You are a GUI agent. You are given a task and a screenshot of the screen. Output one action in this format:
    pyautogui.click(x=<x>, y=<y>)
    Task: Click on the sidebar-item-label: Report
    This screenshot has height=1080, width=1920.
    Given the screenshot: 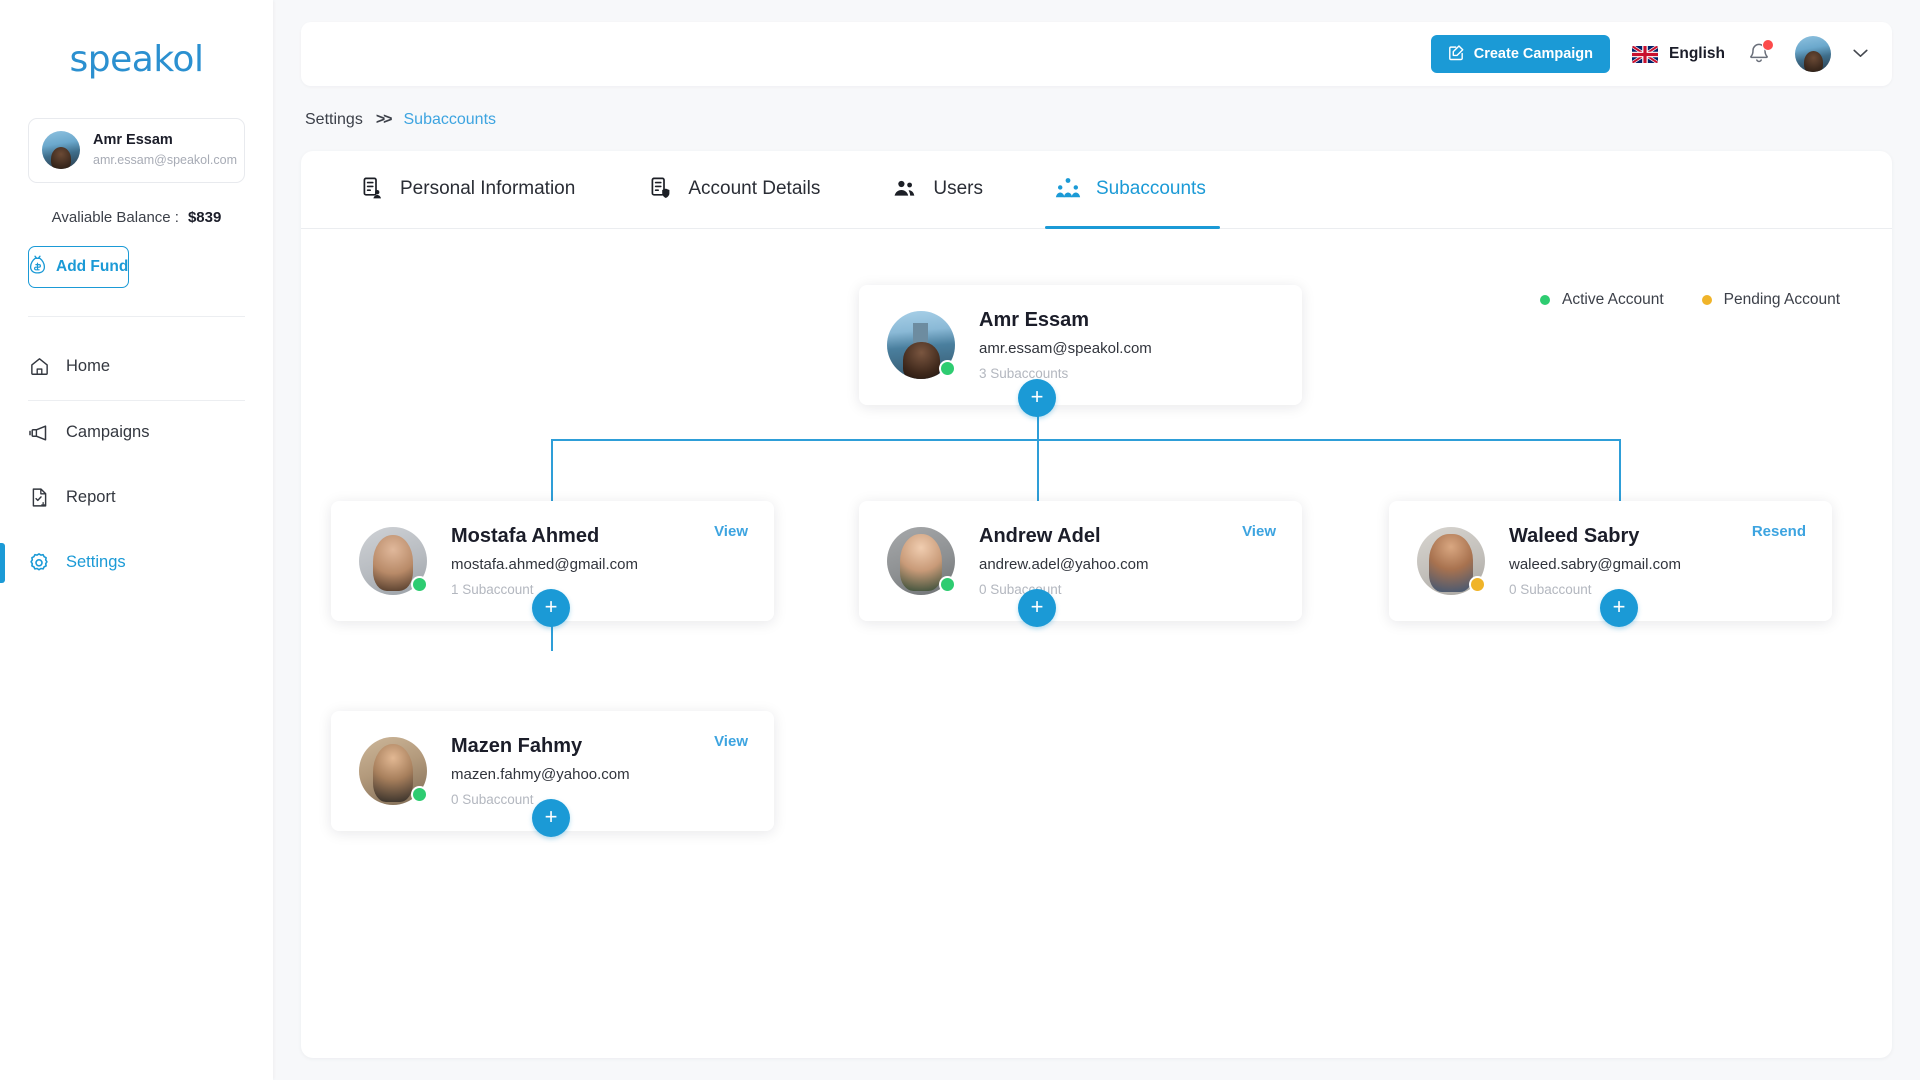 What is the action you would take?
    pyautogui.click(x=91, y=497)
    